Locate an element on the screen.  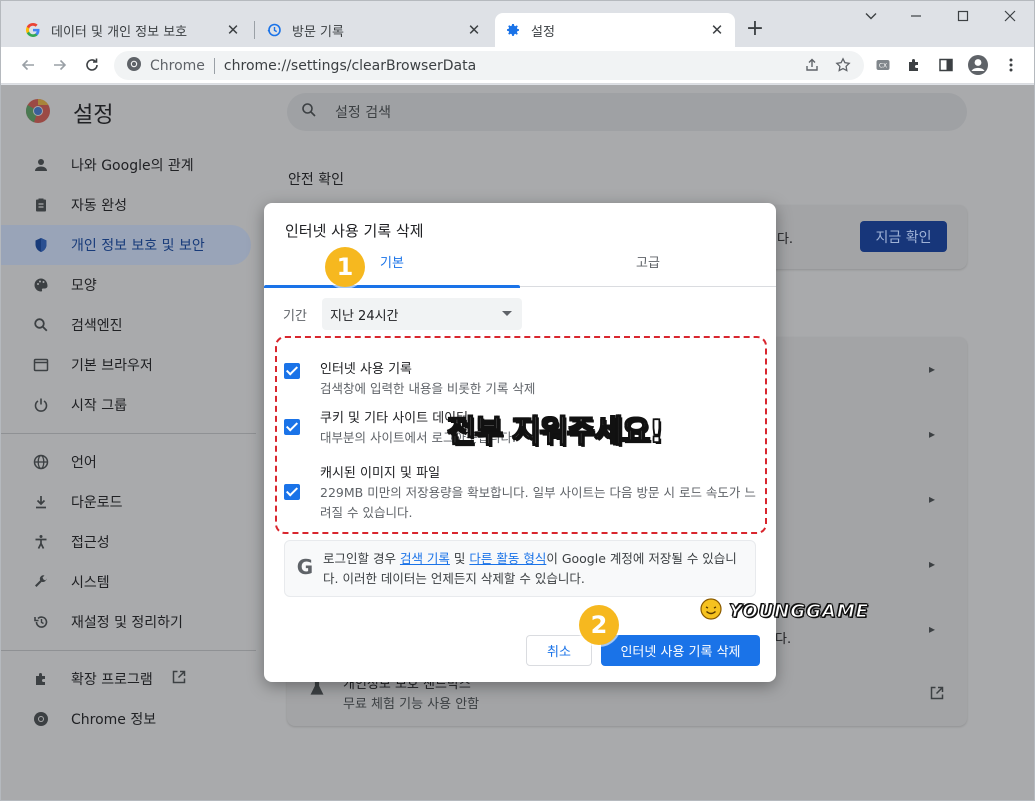
cancel-button: 취소 is located at coordinates (559, 650).